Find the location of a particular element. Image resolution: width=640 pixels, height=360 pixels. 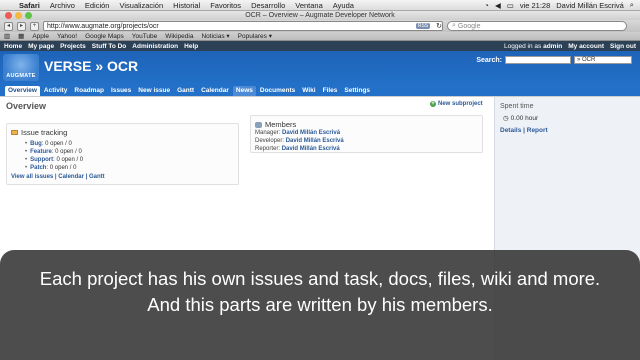

bookmark-google-maps: Google Maps is located at coordinates (104, 36).